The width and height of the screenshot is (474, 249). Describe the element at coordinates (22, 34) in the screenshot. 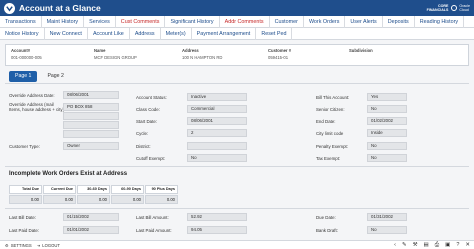

I see `tab-notice-history: Notice History` at that location.